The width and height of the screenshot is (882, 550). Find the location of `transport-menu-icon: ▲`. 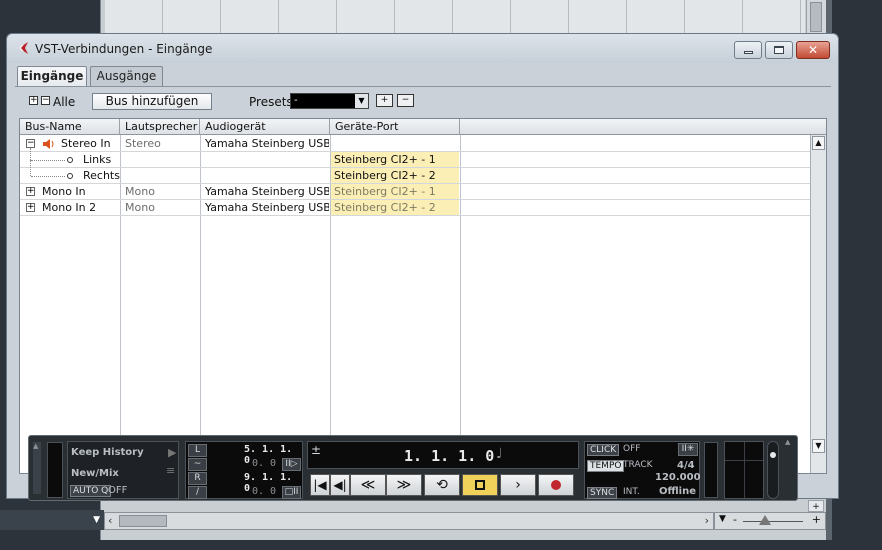

transport-menu-icon: ▲ is located at coordinates (787, 442).